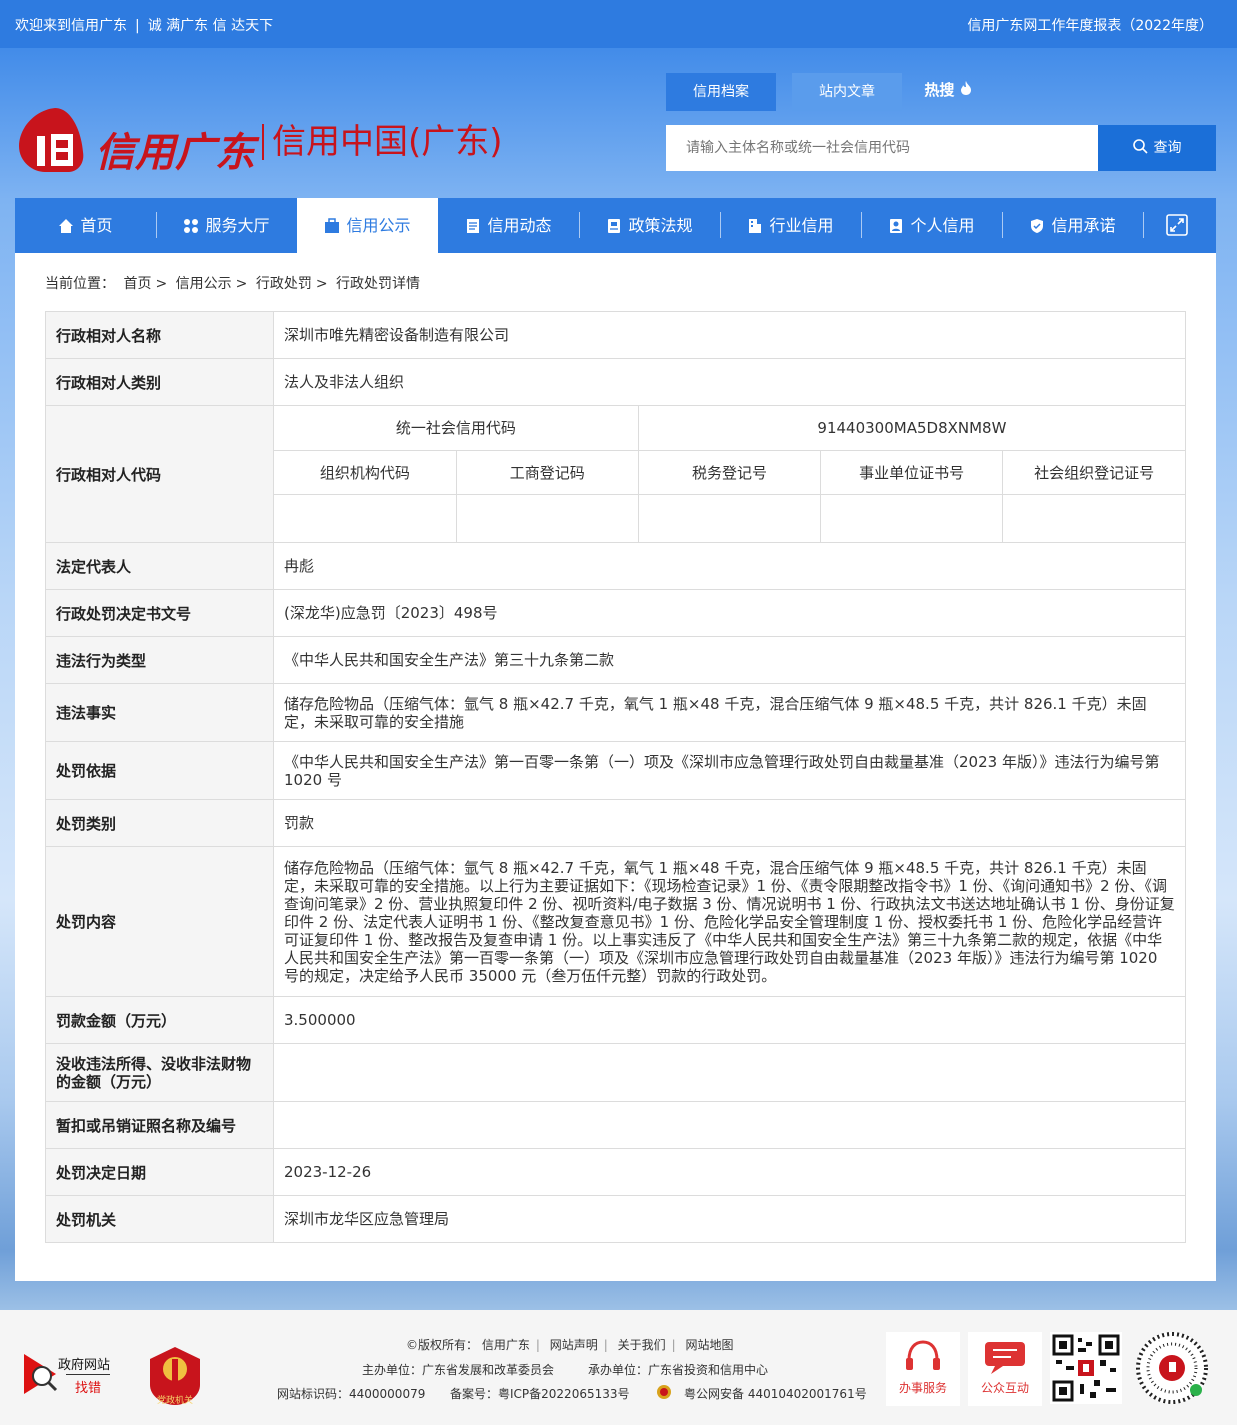 The height and width of the screenshot is (1425, 1237). What do you see at coordinates (382, 142) in the screenshot?
I see `logo-subtitle: 信用中国(广东)` at bounding box center [382, 142].